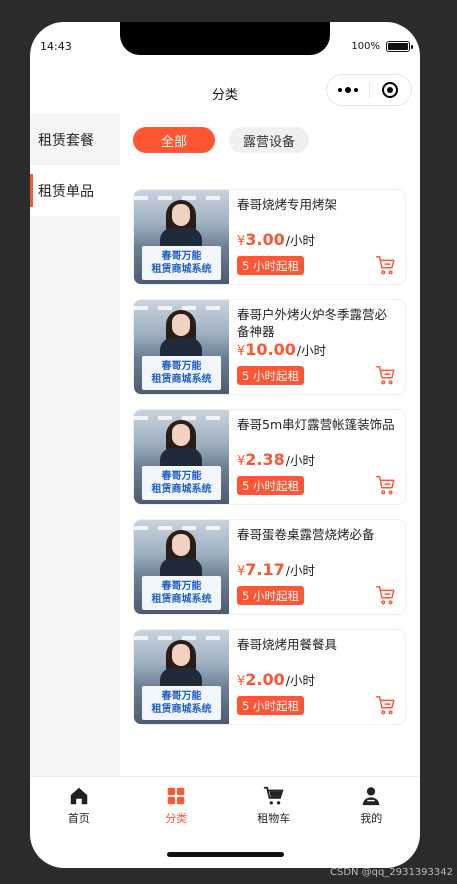 The height and width of the screenshot is (884, 457). I want to click on product-price: ¥3.00/小时, so click(276, 239).